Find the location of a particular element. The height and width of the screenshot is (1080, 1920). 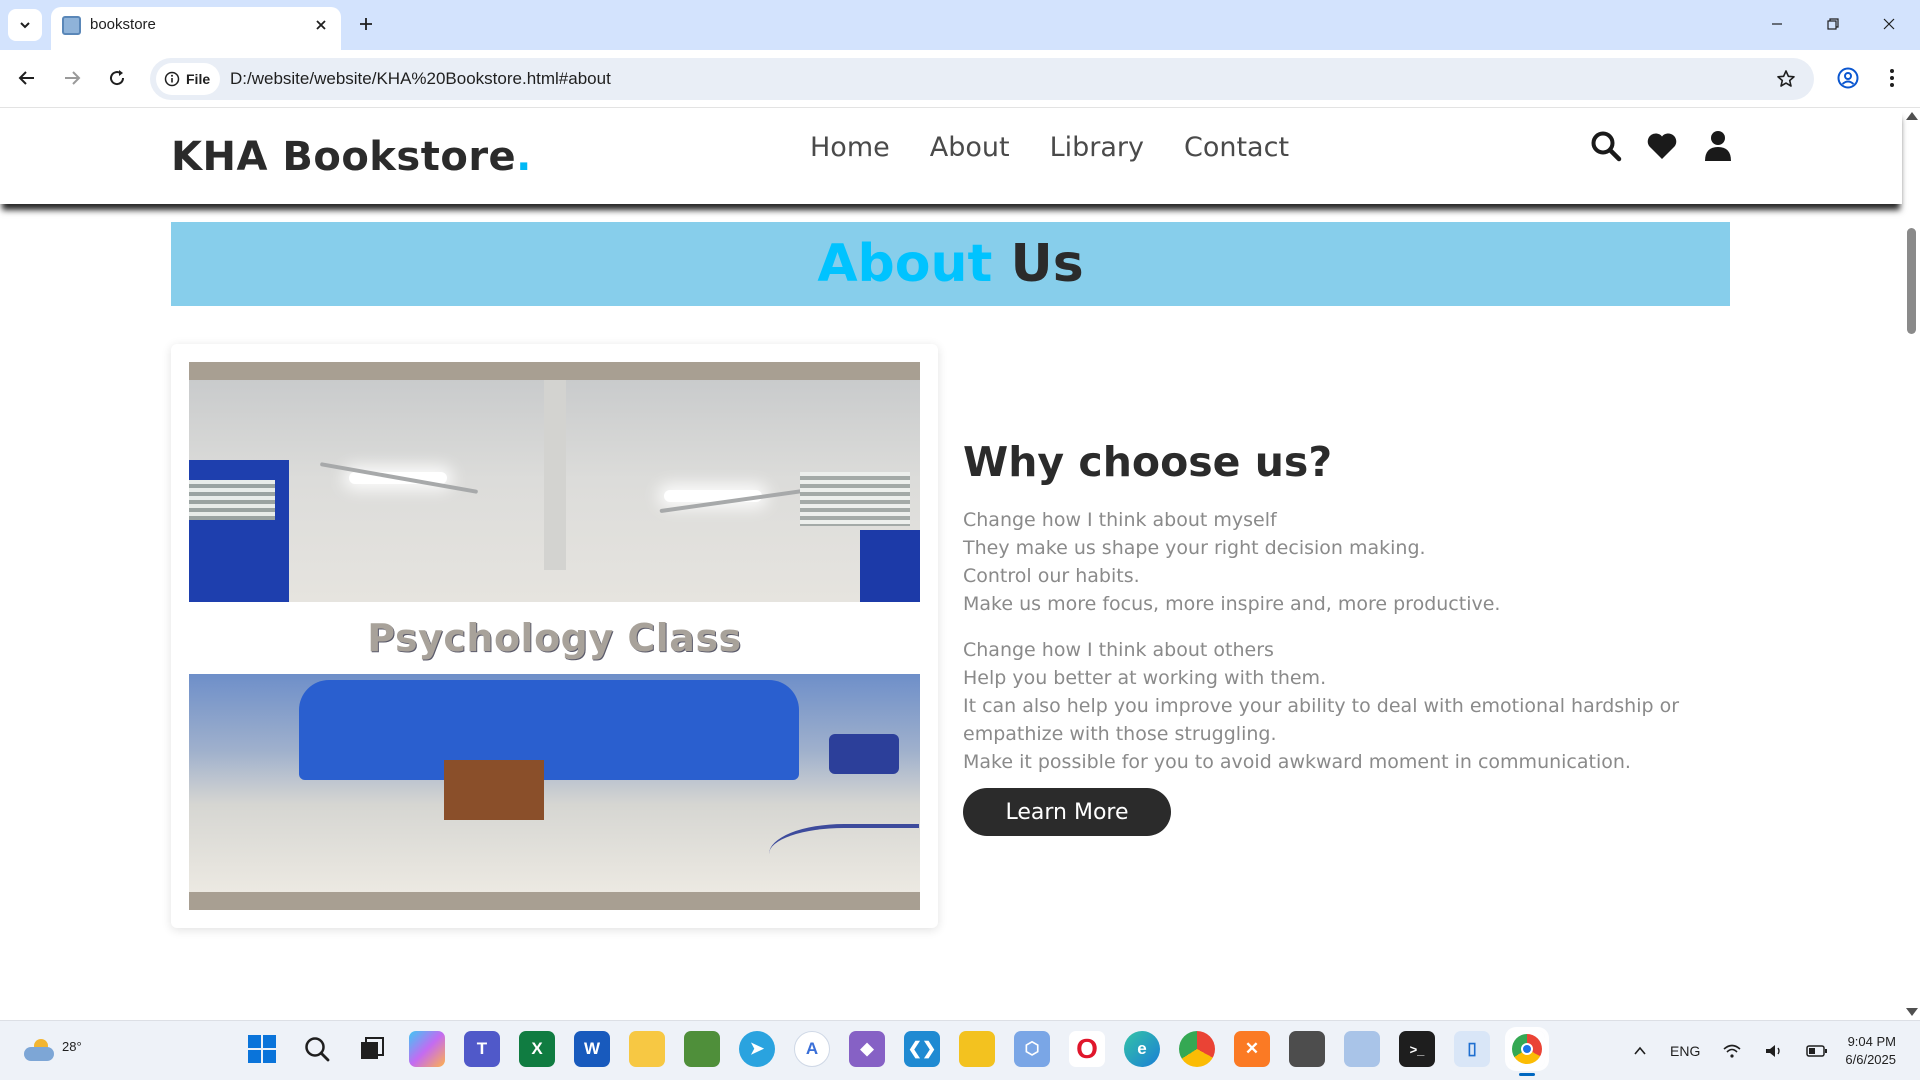

classroom-chair is located at coordinates (864, 754).